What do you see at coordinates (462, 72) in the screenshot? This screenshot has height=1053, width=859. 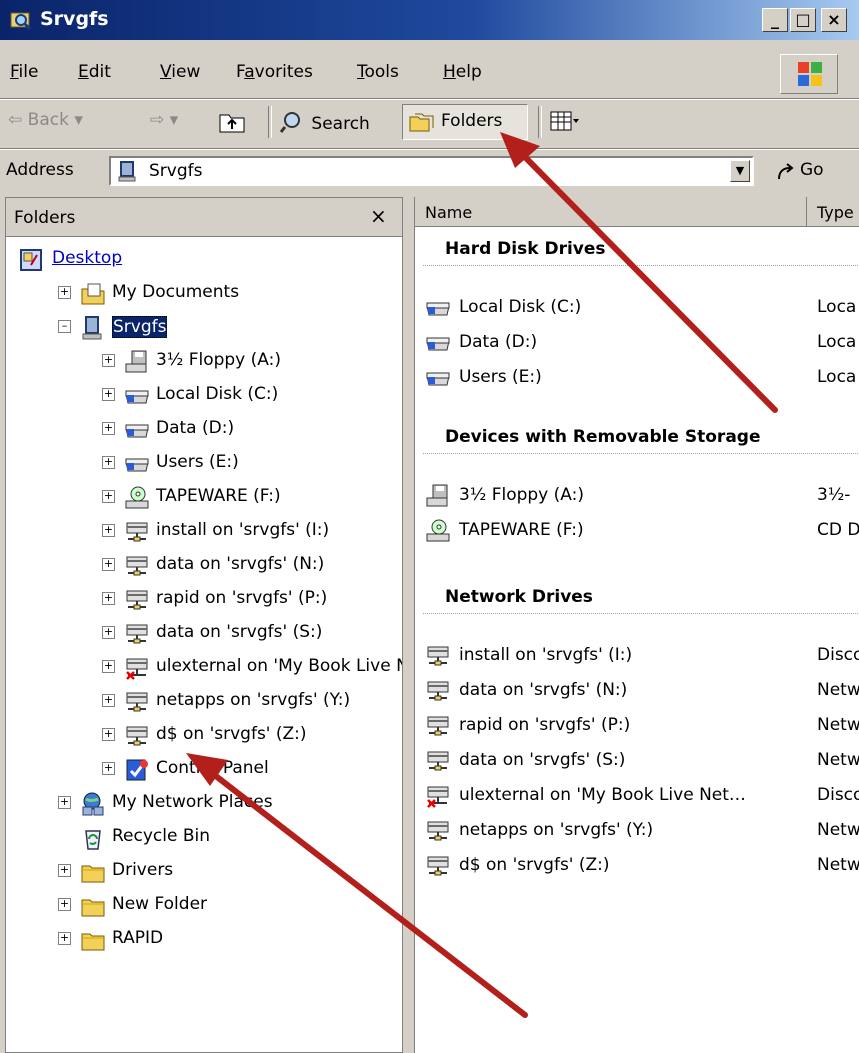 I see `menu-help: Help` at bounding box center [462, 72].